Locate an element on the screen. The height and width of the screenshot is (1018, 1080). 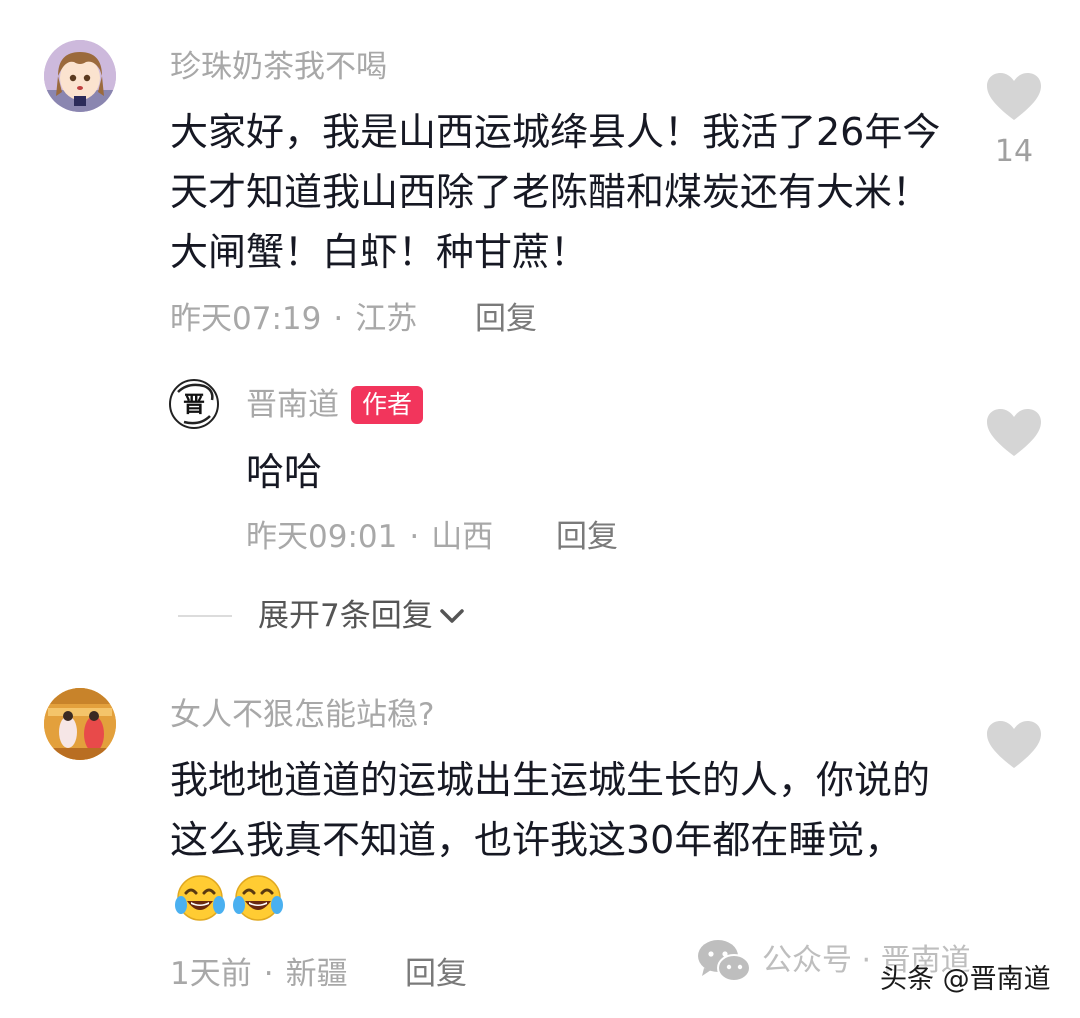
expand-replies-button: 展开7条回复 is located at coordinates (362, 616).